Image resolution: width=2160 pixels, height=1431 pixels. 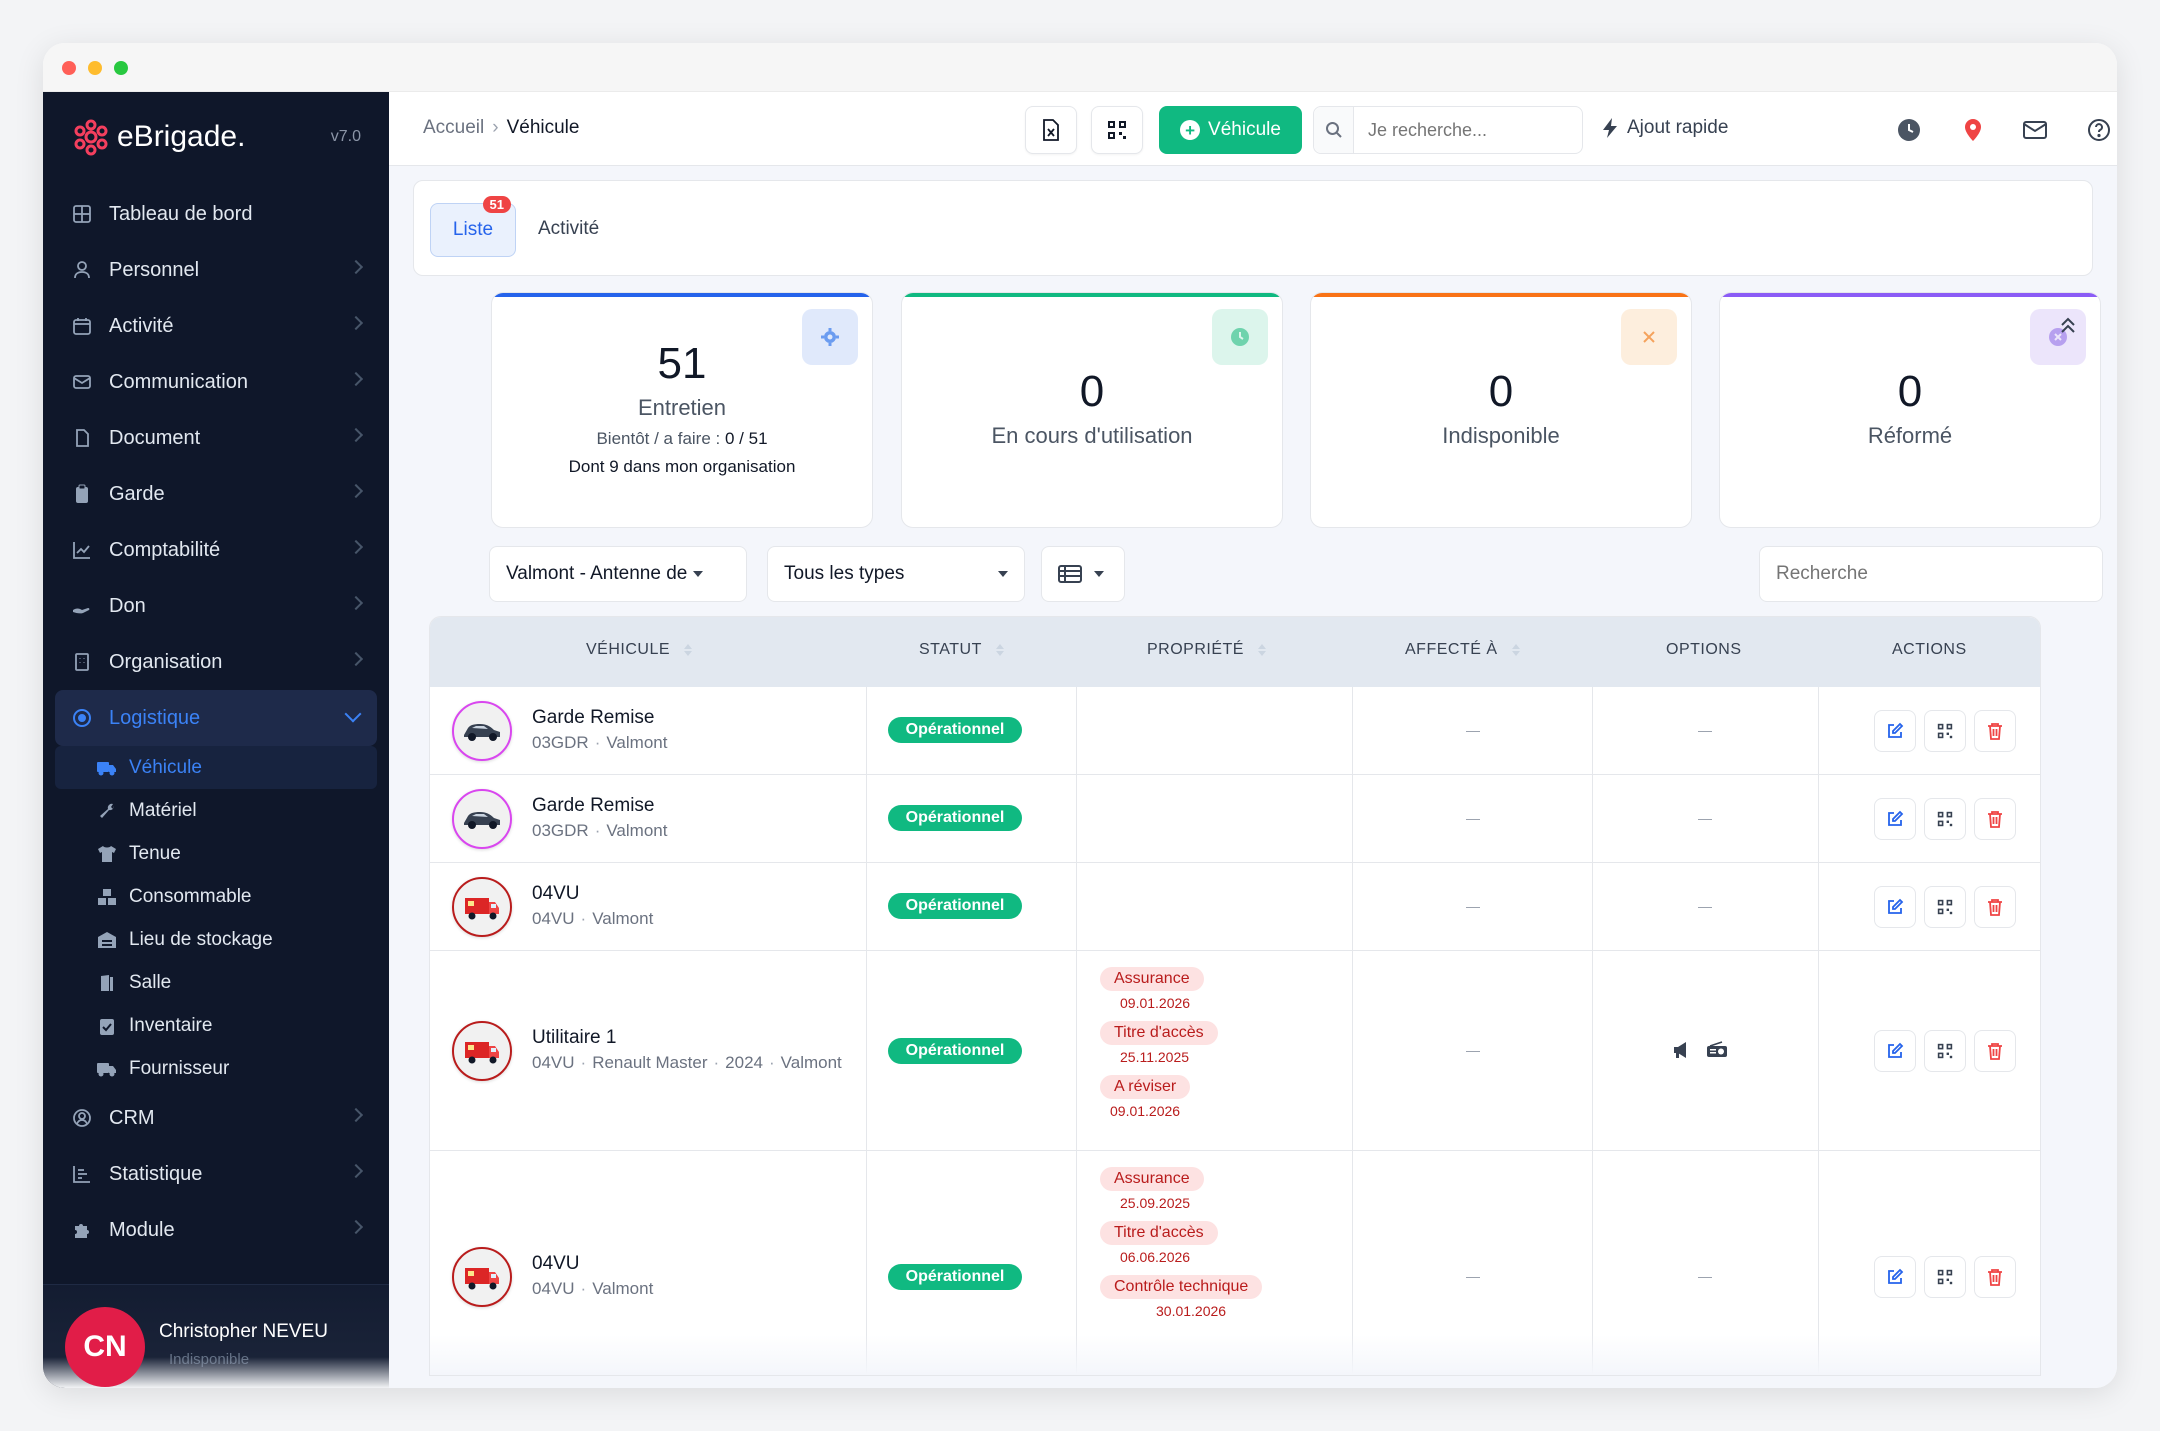 I want to click on property-tag: A réviser, so click(x=1145, y=1087).